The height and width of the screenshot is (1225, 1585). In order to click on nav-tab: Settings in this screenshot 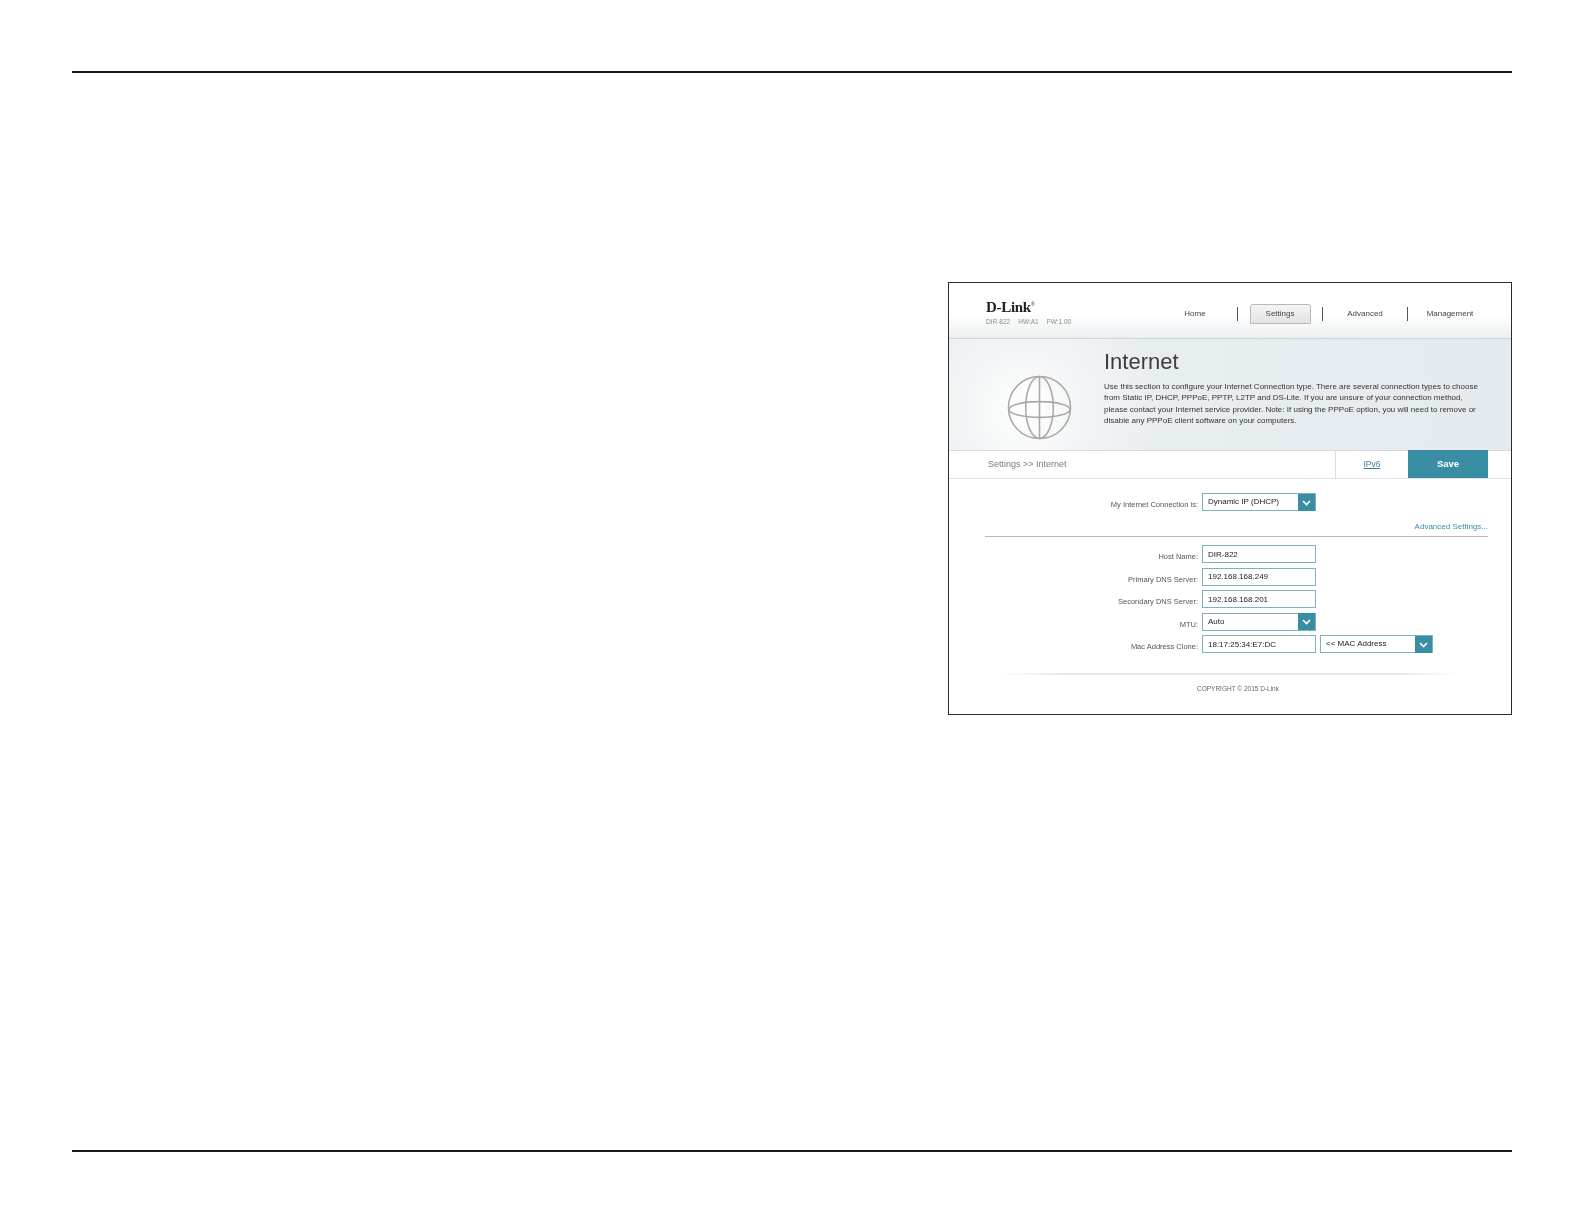, I will do `click(1280, 314)`.